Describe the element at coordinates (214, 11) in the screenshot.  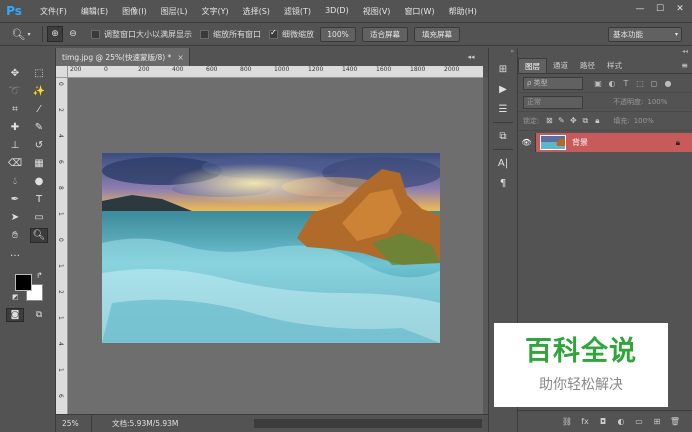
I see `menu-type: 文字(Y)` at that location.